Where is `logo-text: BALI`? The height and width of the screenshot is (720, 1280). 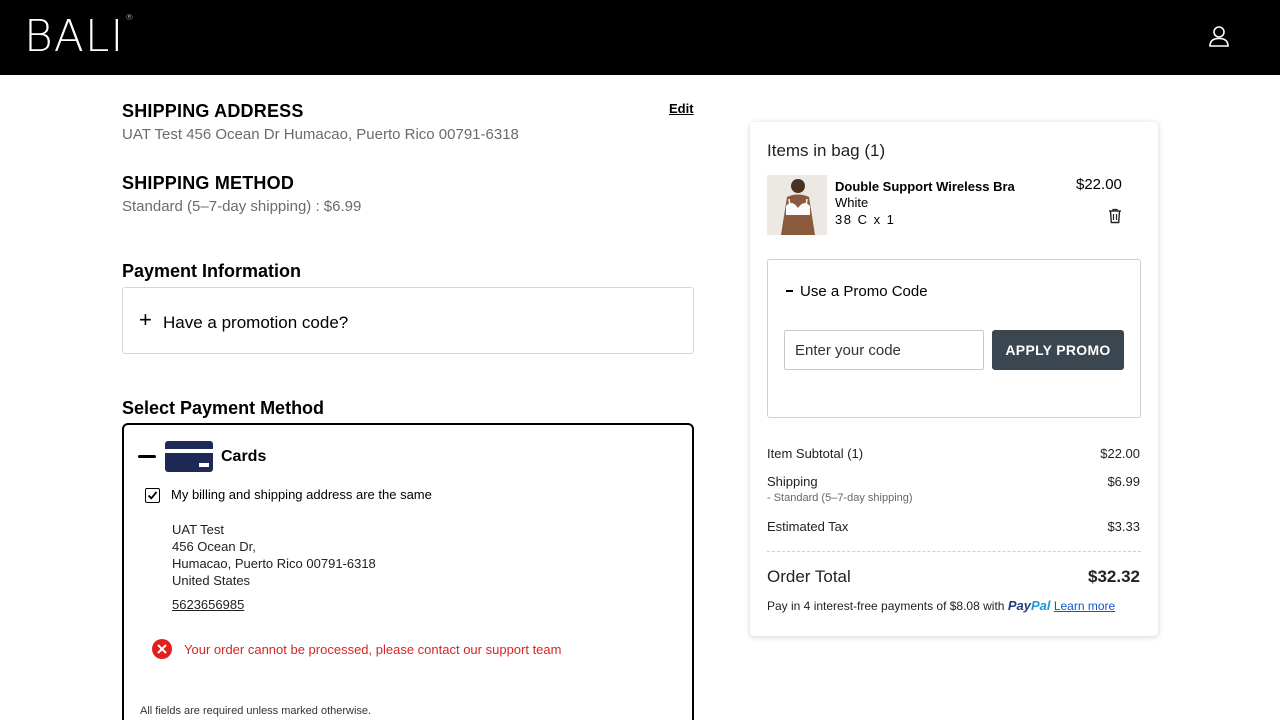
logo-text: BALI is located at coordinates (74, 36).